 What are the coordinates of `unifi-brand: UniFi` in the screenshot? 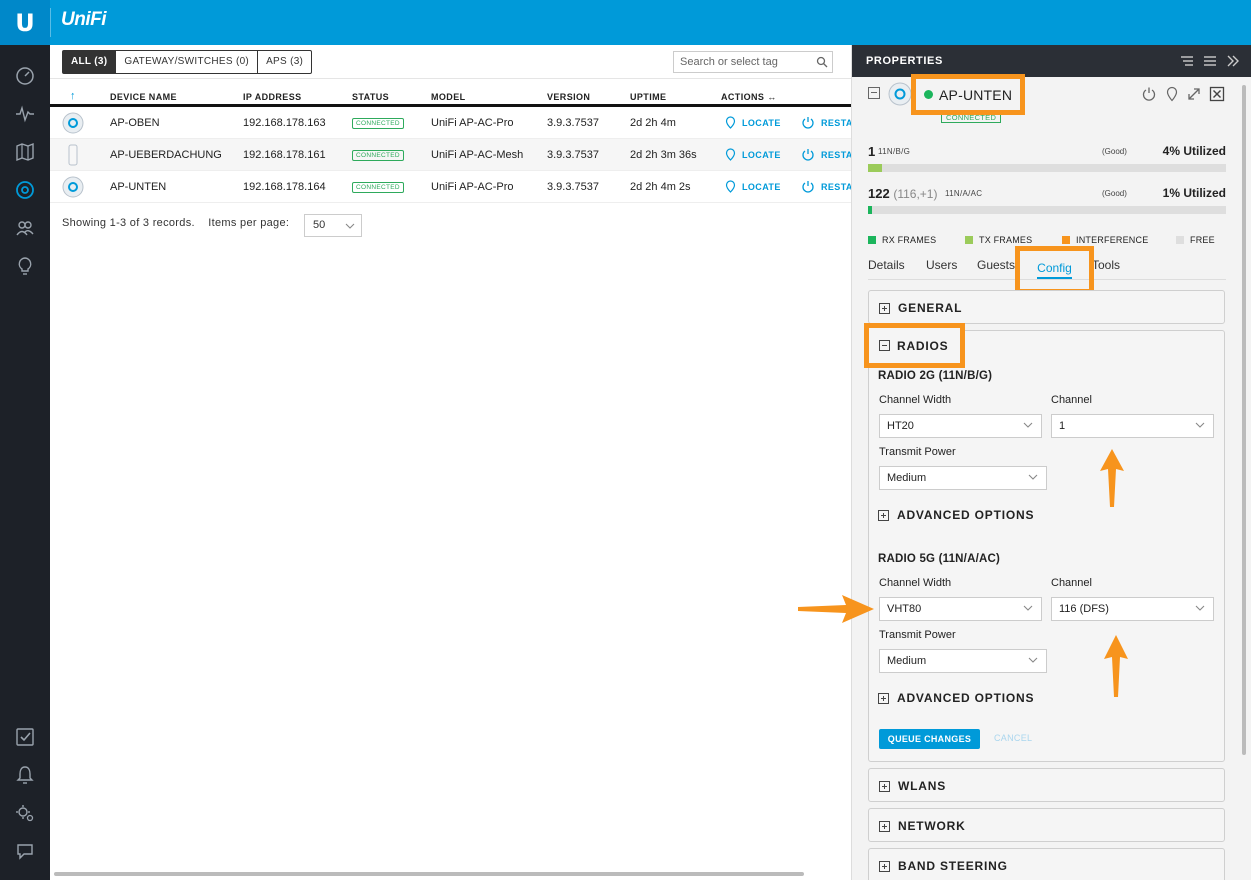 It's located at (84, 19).